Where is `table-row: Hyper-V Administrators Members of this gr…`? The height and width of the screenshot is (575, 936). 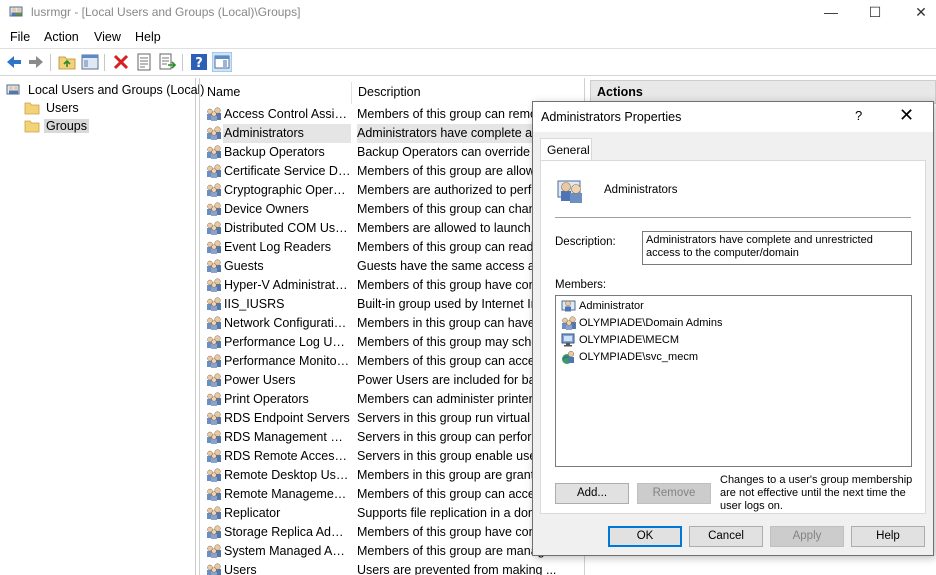
table-row: Hyper-V Administrators Members of this gr… is located at coordinates (392, 285).